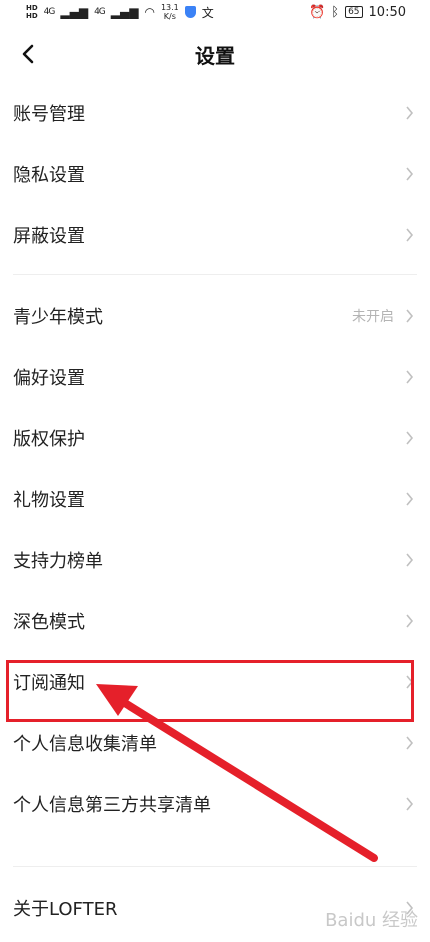  I want to click on watermark: Baidu 经验, so click(371, 920).